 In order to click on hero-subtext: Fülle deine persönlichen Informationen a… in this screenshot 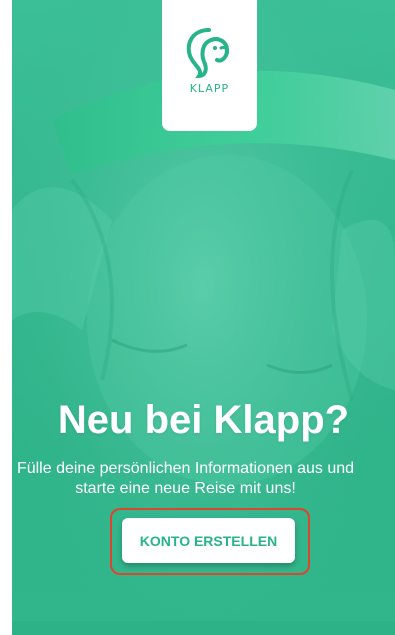, I will do `click(191, 479)`.